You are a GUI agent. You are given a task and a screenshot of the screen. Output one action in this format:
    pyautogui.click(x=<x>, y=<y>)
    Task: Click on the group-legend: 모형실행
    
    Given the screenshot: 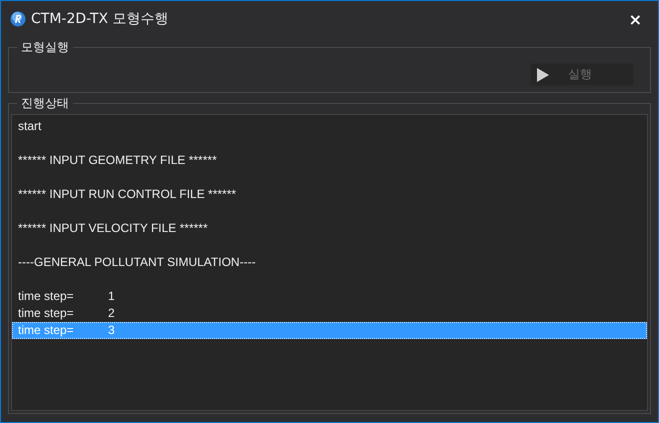 What is the action you would take?
    pyautogui.click(x=45, y=47)
    